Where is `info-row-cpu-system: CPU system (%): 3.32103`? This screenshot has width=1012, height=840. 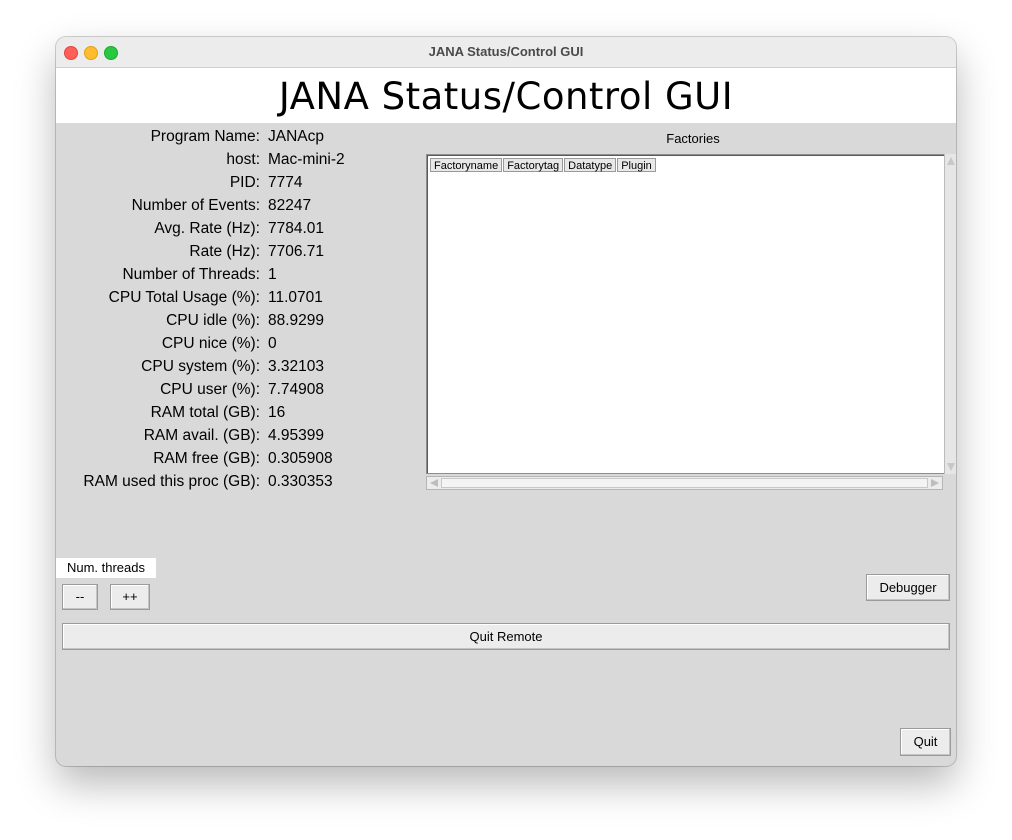
info-row-cpu-system: CPU system (%): 3.32103 is located at coordinates (236, 369).